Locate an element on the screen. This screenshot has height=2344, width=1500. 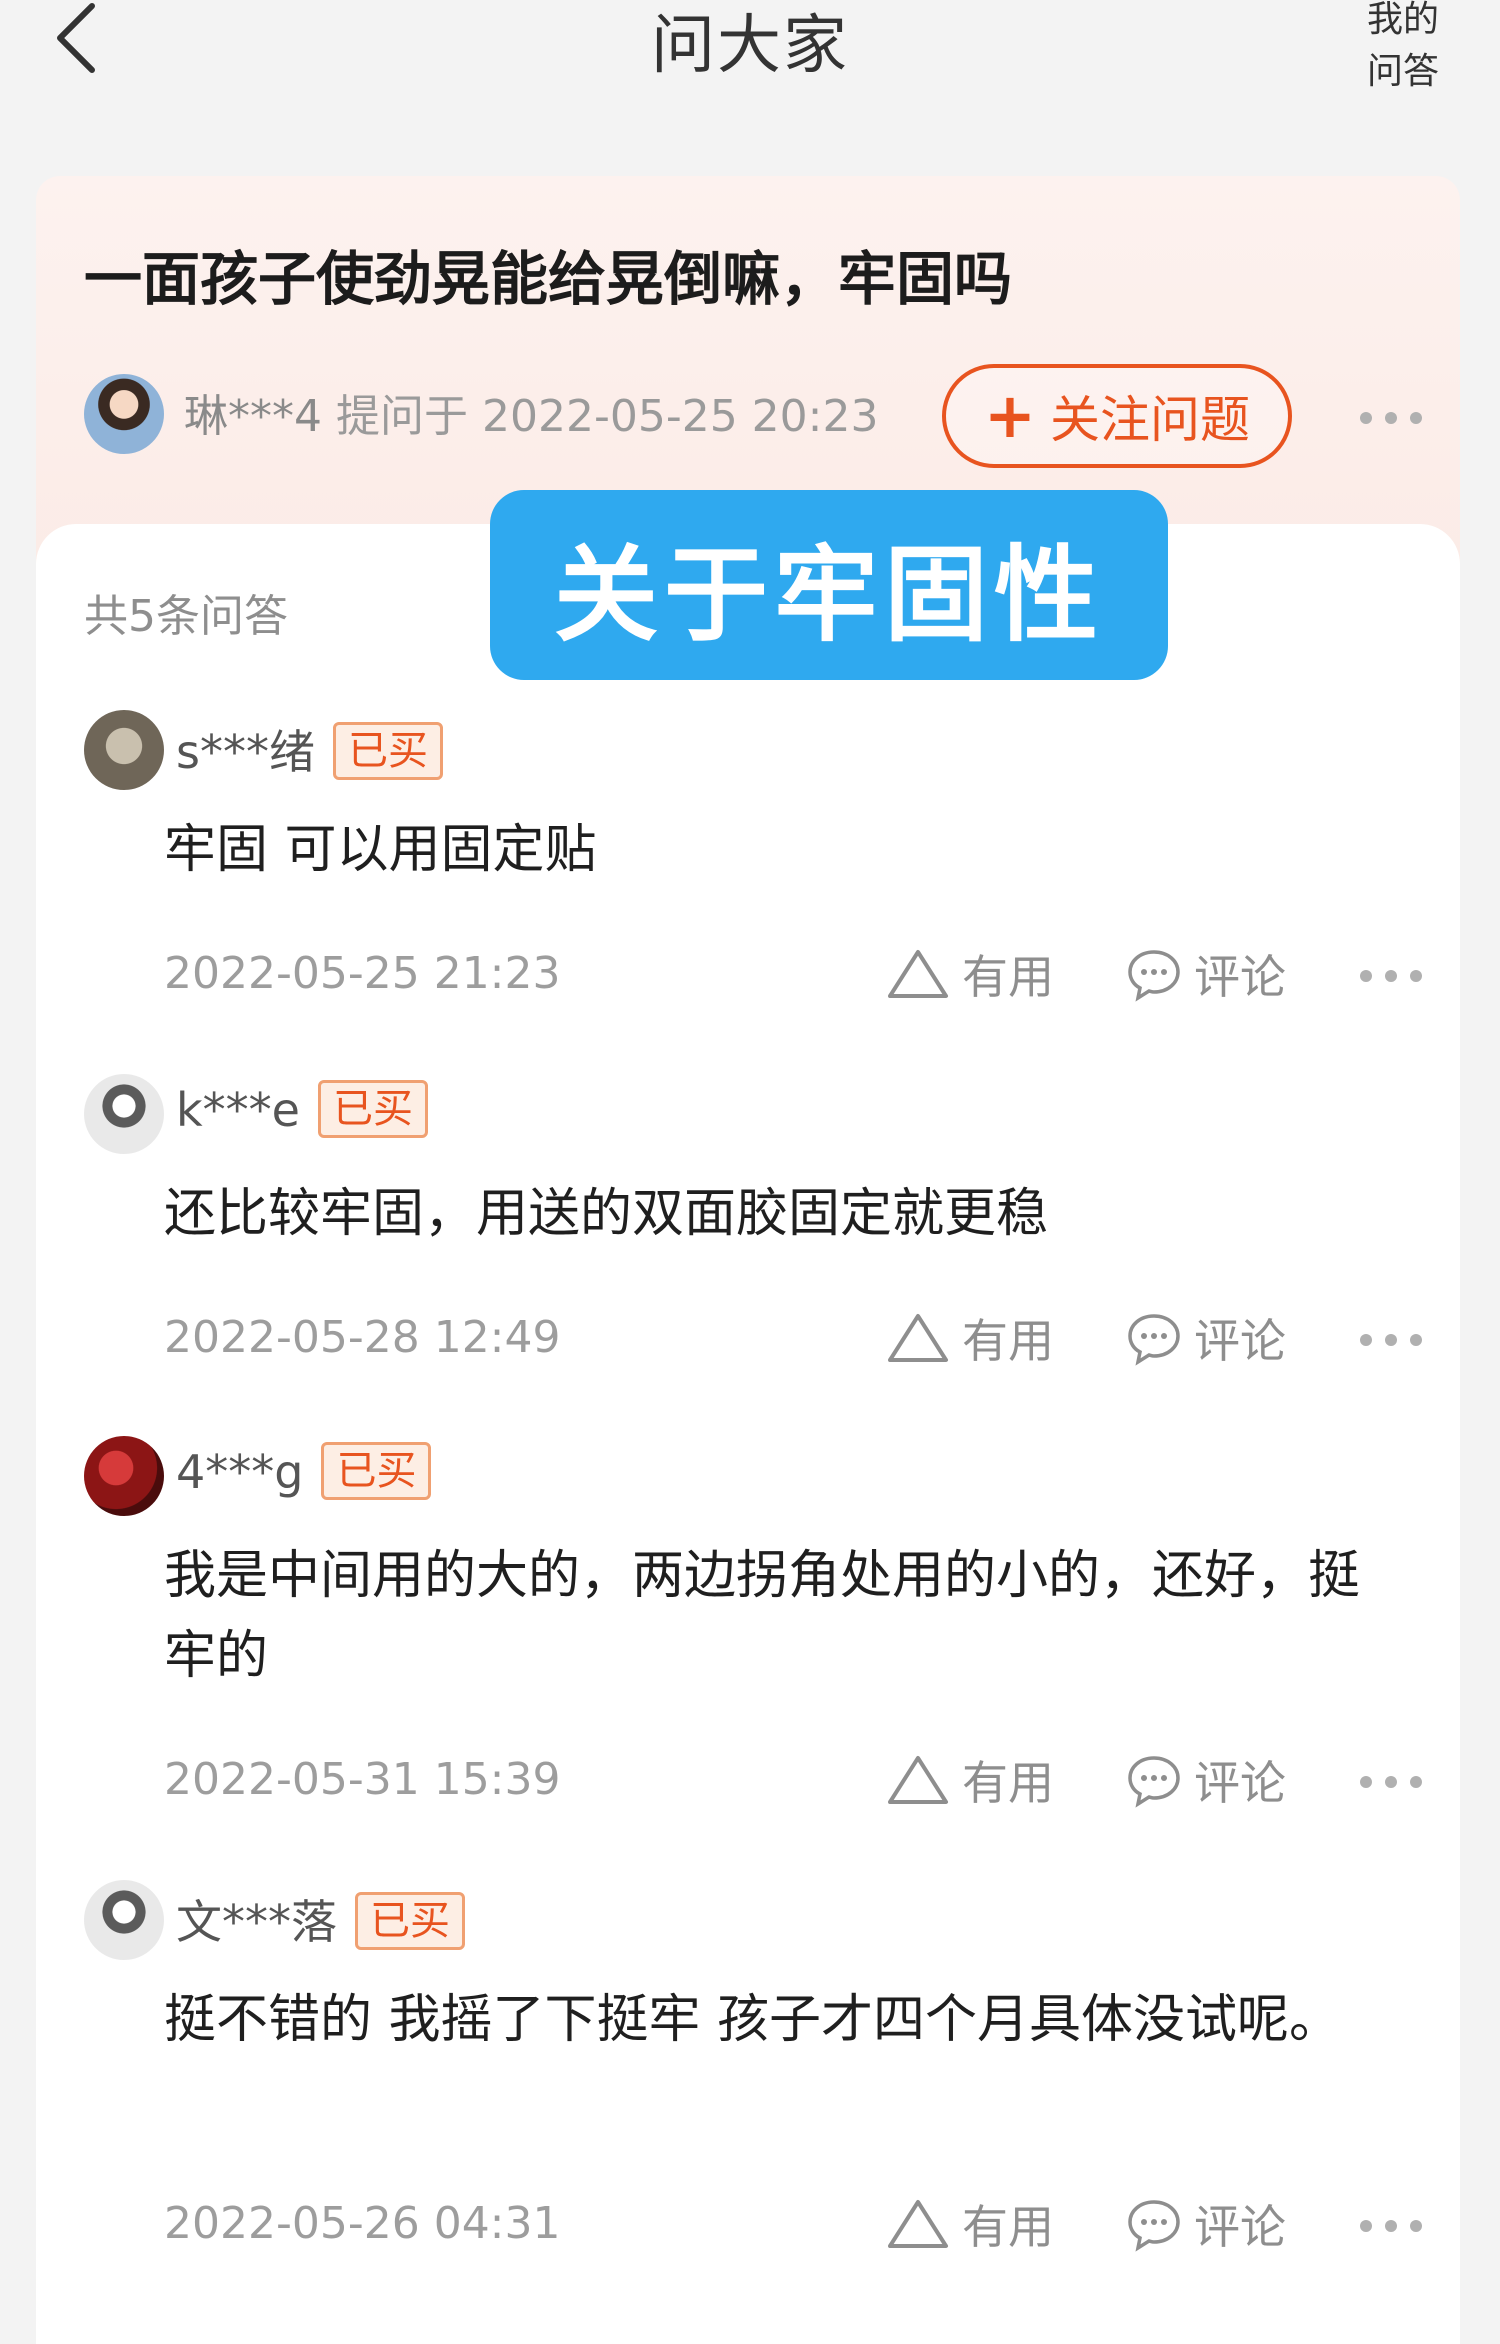
answer-text: 还比较牢固，用送的双面胶固定就更稳 is located at coordinates (606, 1214).